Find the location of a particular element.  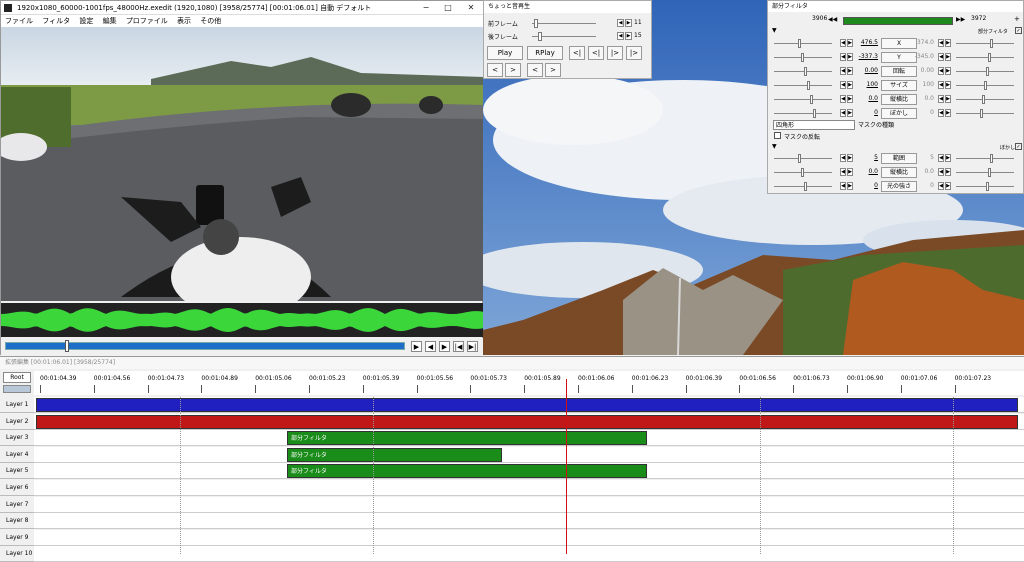

param-mode-button: Y is located at coordinates (899, 57).